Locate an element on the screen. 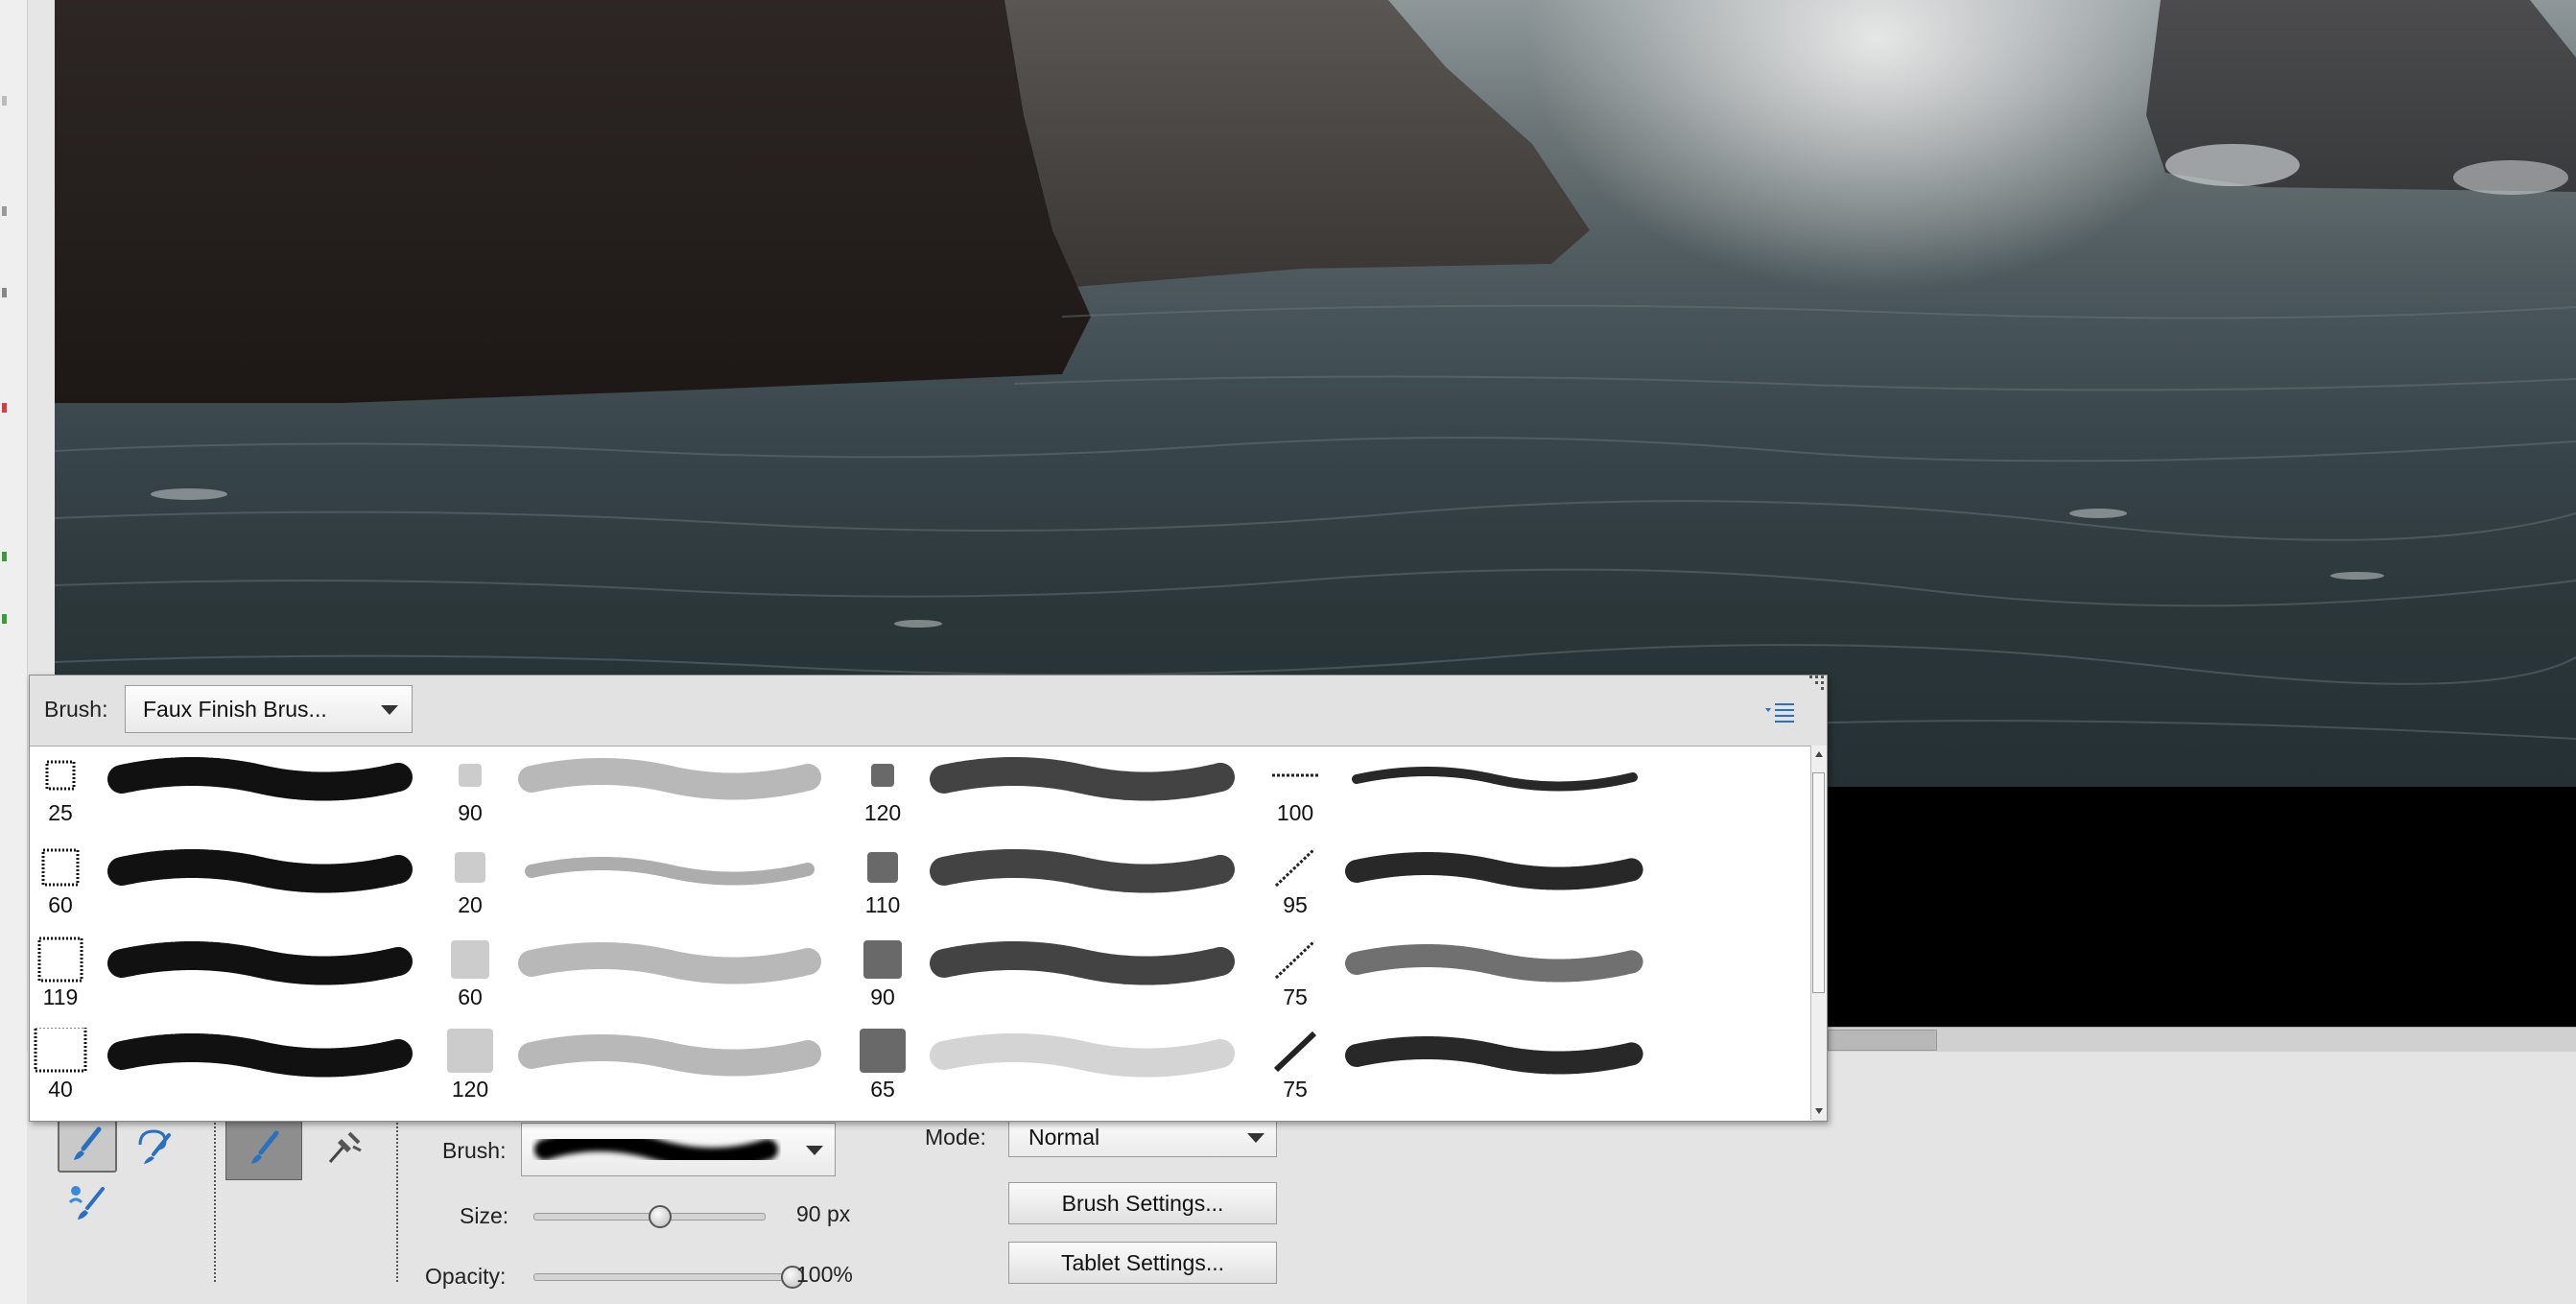 This screenshot has width=2576, height=1304. brush-size-label: 65 is located at coordinates (883, 1089).